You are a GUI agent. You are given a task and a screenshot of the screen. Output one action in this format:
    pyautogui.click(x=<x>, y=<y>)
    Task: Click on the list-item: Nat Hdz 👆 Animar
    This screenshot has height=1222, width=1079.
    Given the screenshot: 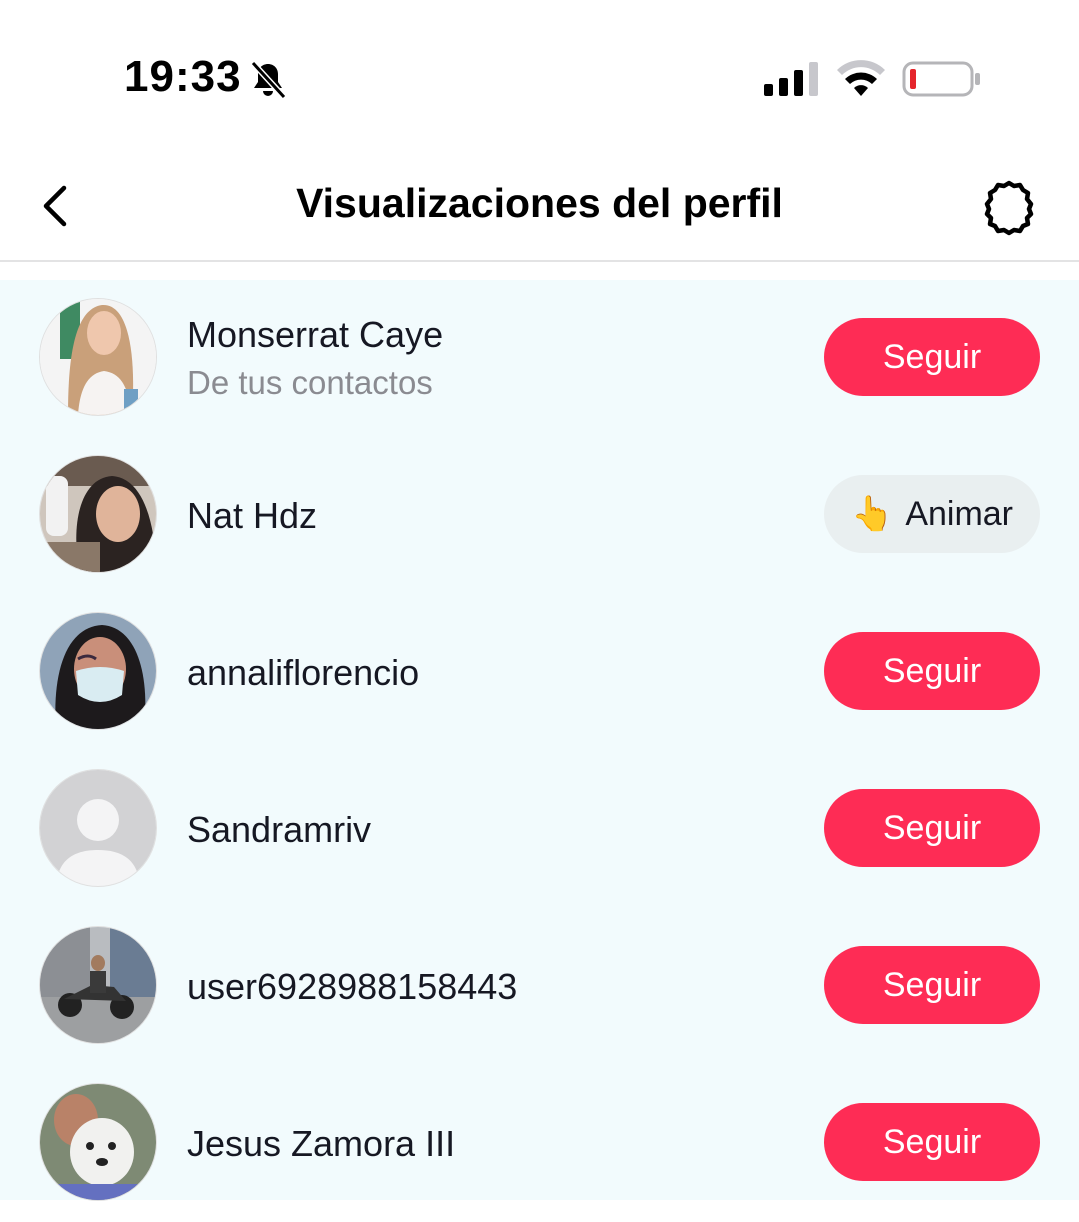 What is the action you would take?
    pyautogui.click(x=539, y=515)
    